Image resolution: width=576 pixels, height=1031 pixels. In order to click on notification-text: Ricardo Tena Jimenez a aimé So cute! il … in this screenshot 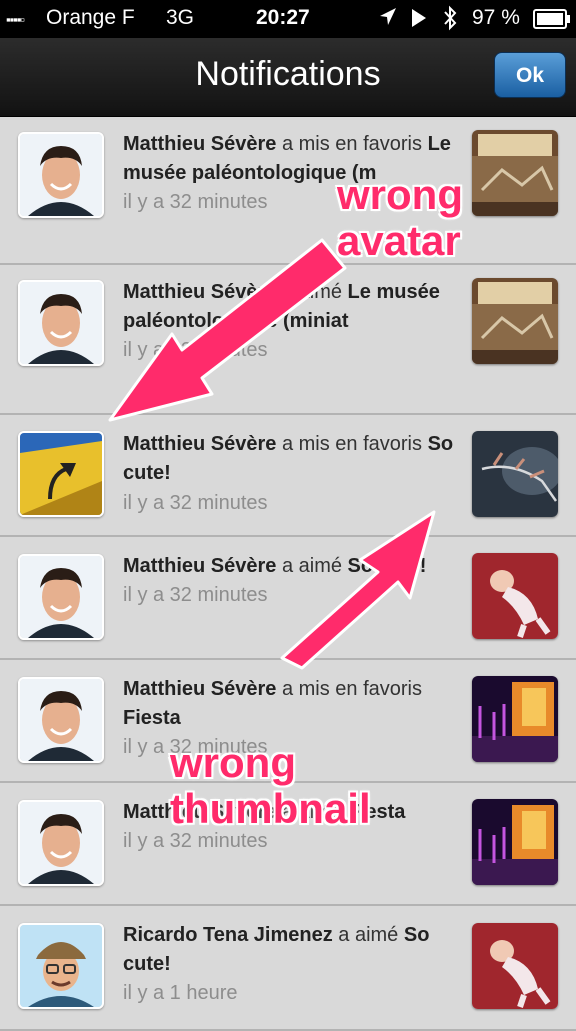, I will do `click(290, 964)`.